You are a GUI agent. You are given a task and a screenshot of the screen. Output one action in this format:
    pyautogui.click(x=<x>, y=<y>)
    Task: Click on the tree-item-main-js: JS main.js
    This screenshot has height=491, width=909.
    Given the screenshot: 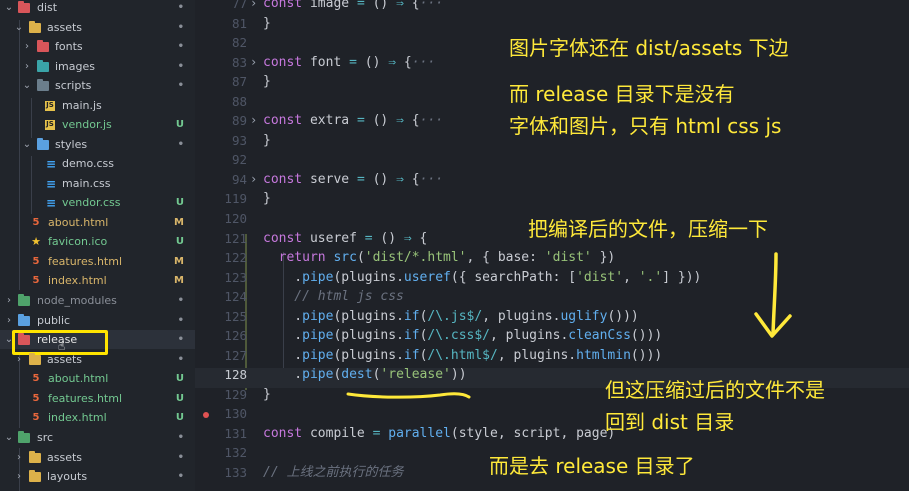 What is the action you would take?
    pyautogui.click(x=97, y=105)
    